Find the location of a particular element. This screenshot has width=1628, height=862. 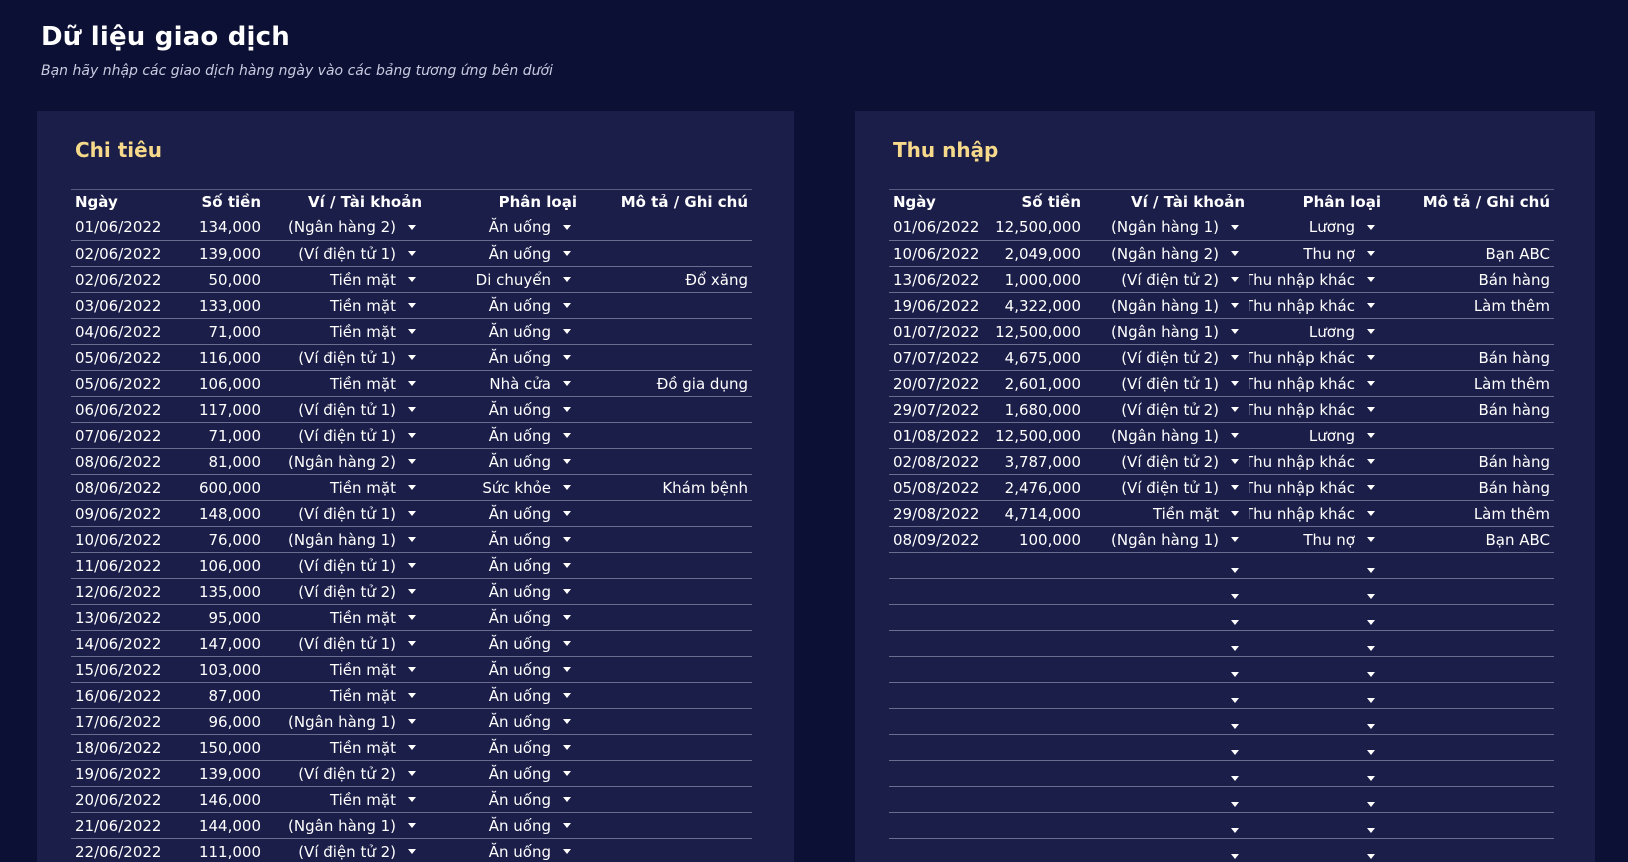

cell-category-dropdown: Thu nợ is located at coordinates (1316, 540).